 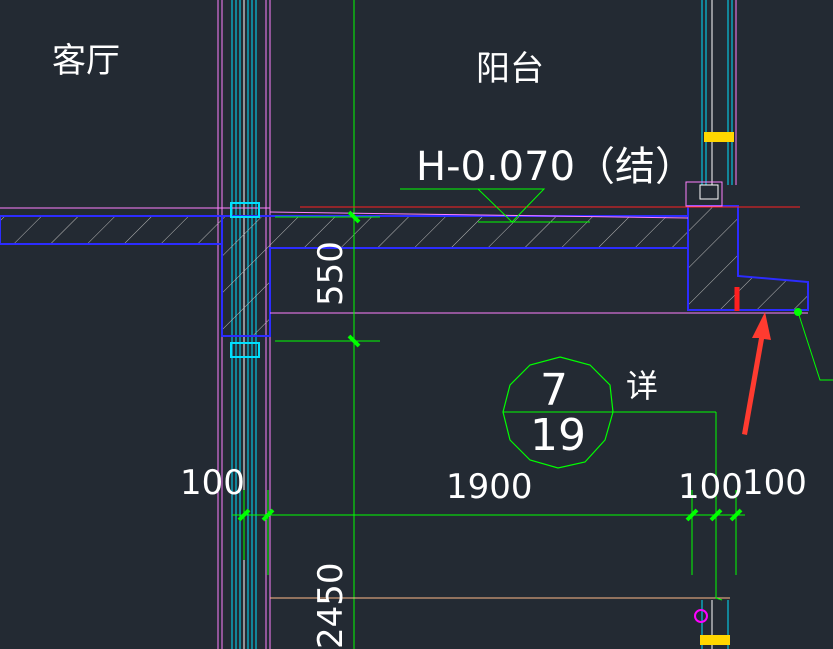 What do you see at coordinates (331, 605) in the screenshot?
I see `dim-lower: 2450` at bounding box center [331, 605].